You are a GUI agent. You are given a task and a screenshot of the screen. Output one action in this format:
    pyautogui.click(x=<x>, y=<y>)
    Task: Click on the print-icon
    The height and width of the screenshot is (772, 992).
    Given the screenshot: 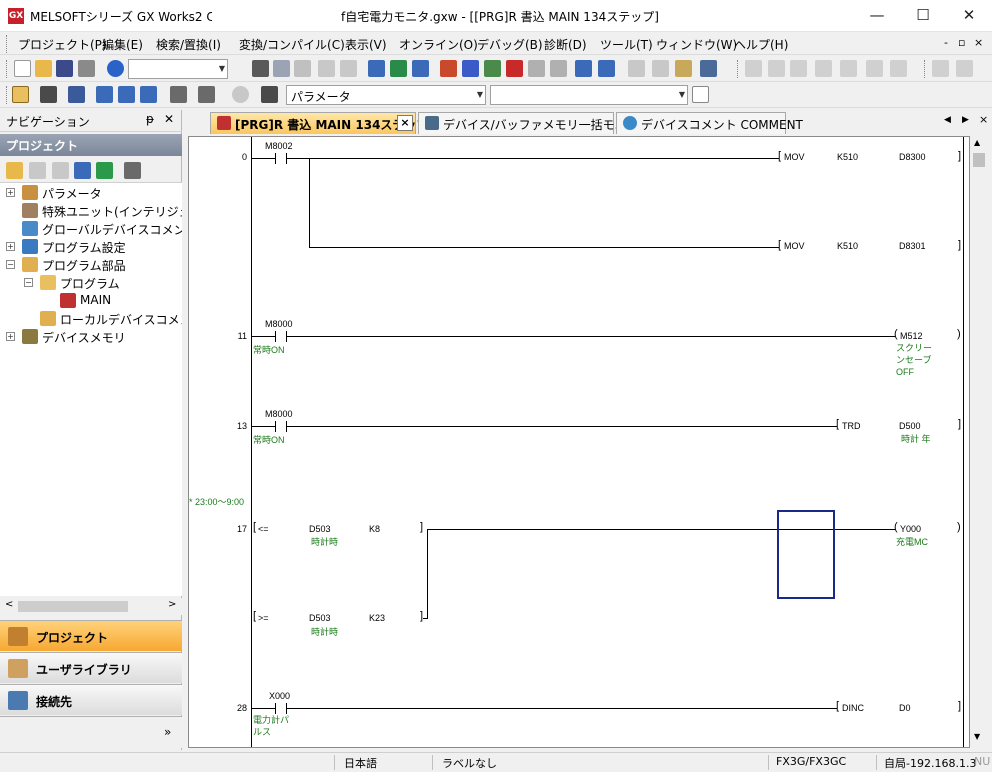 What is the action you would take?
    pyautogui.click(x=86, y=68)
    